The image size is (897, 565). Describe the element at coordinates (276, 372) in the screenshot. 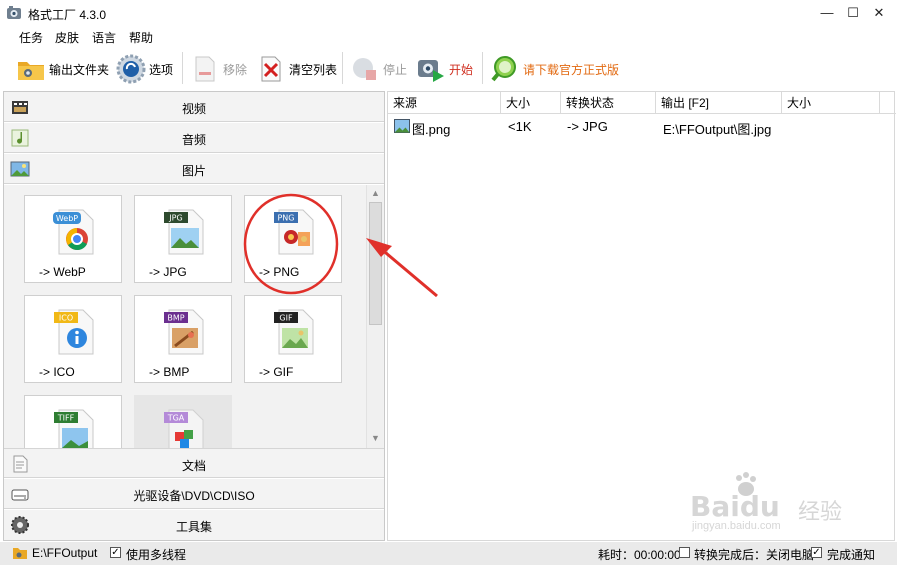

I see `format-label-gif: -> GIF` at that location.